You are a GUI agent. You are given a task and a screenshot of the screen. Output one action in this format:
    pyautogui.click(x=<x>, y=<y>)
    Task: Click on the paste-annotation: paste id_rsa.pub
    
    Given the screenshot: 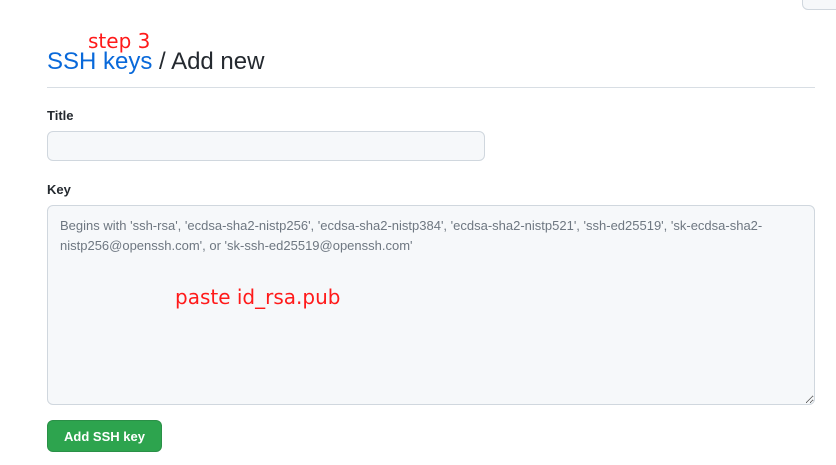 What is the action you would take?
    pyautogui.click(x=258, y=297)
    